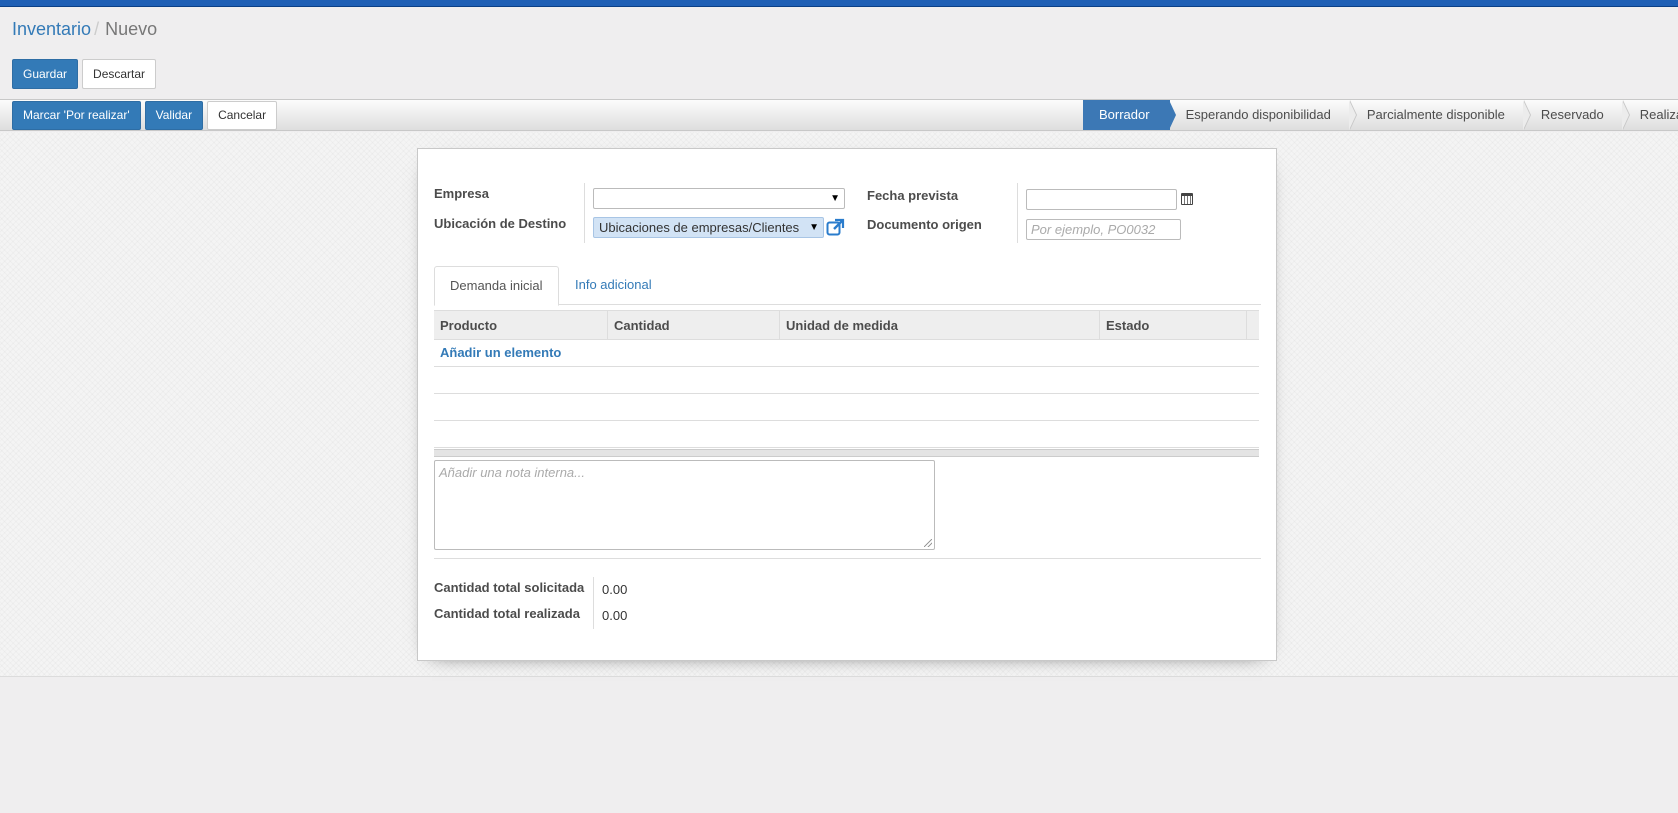 The height and width of the screenshot is (813, 1678). I want to click on top-navbar, so click(839, 3).